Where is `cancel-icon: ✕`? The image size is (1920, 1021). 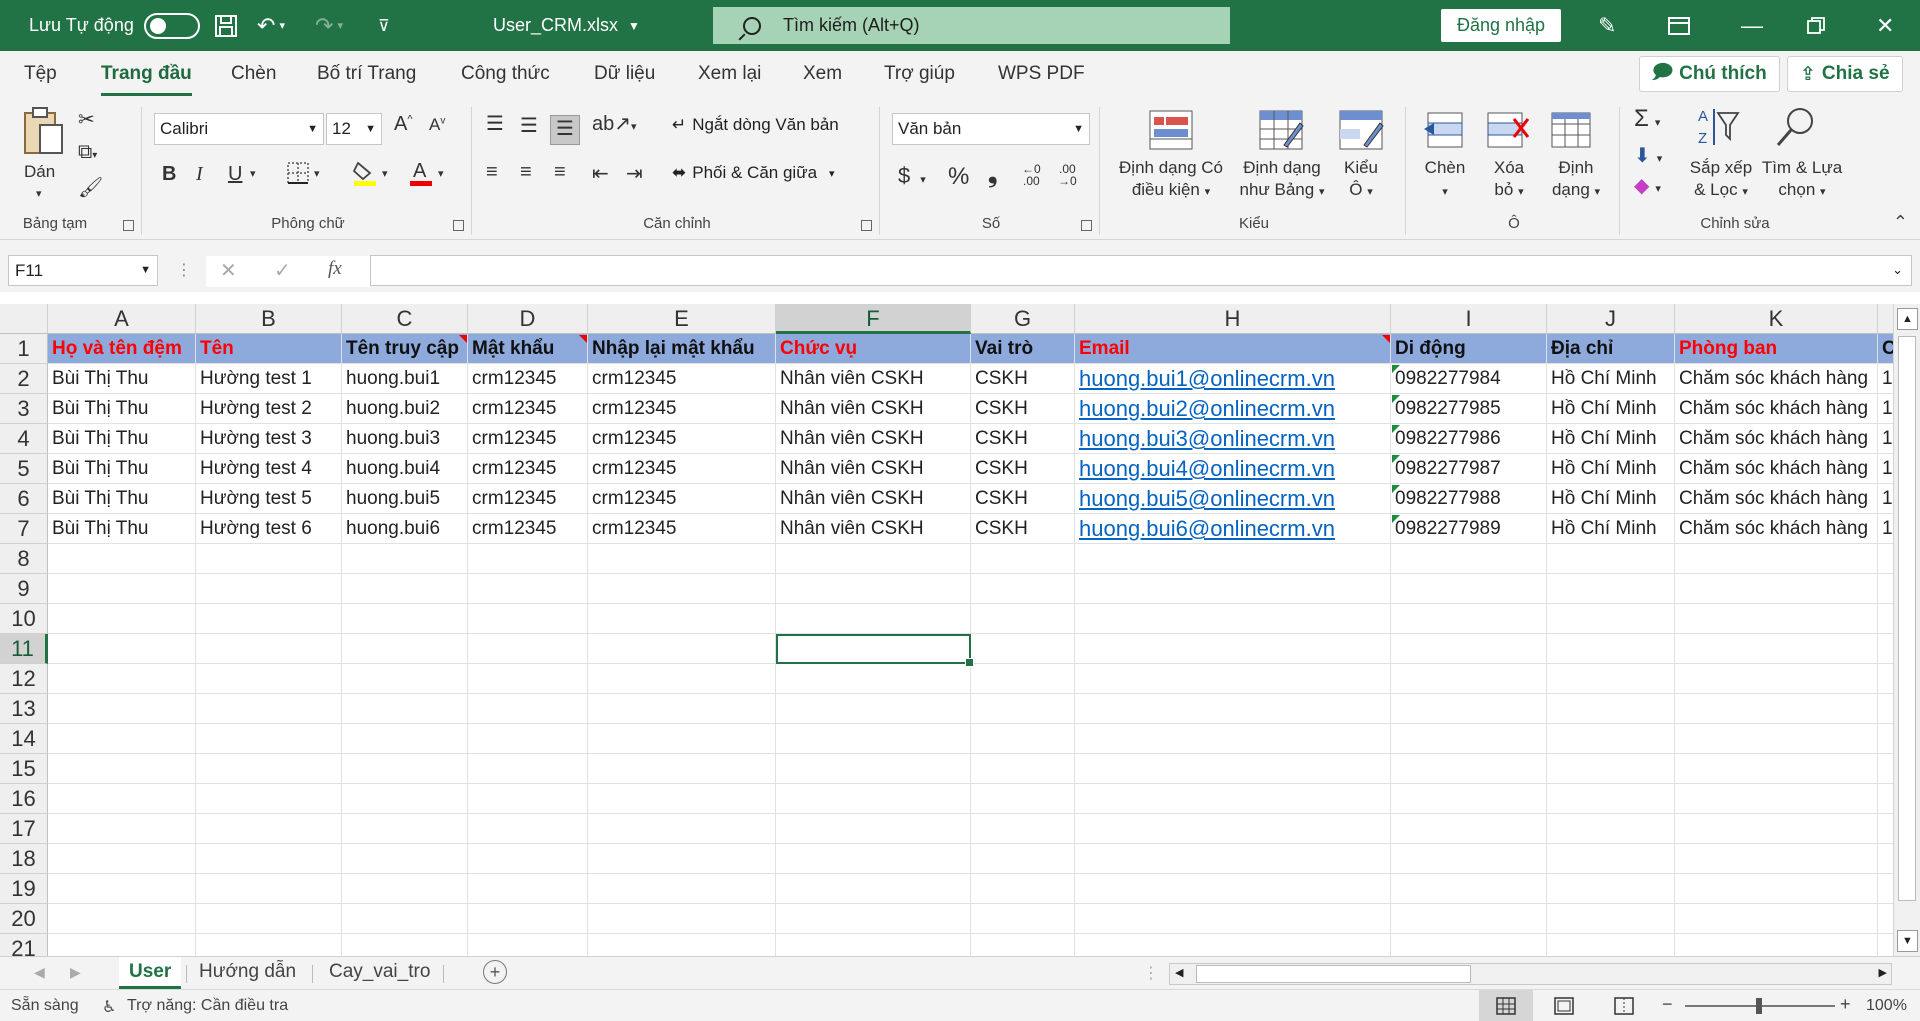 cancel-icon: ✕ is located at coordinates (228, 270).